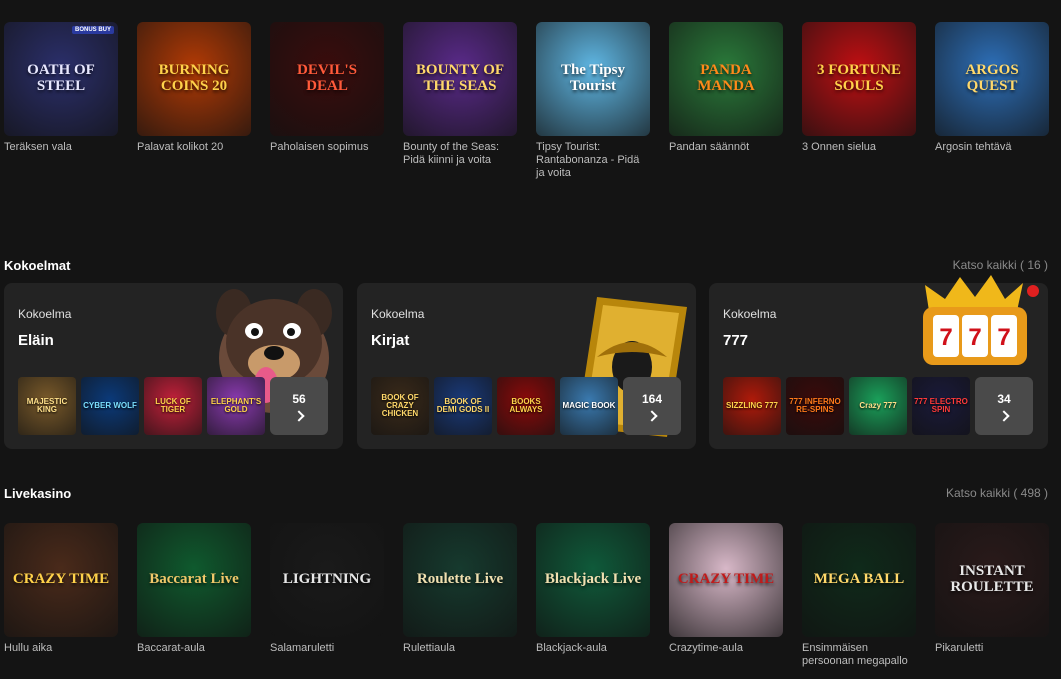  Describe the element at coordinates (815, 406) in the screenshot. I see `mini-game-thumb: 777 INFERNO RE-SPINS` at that location.